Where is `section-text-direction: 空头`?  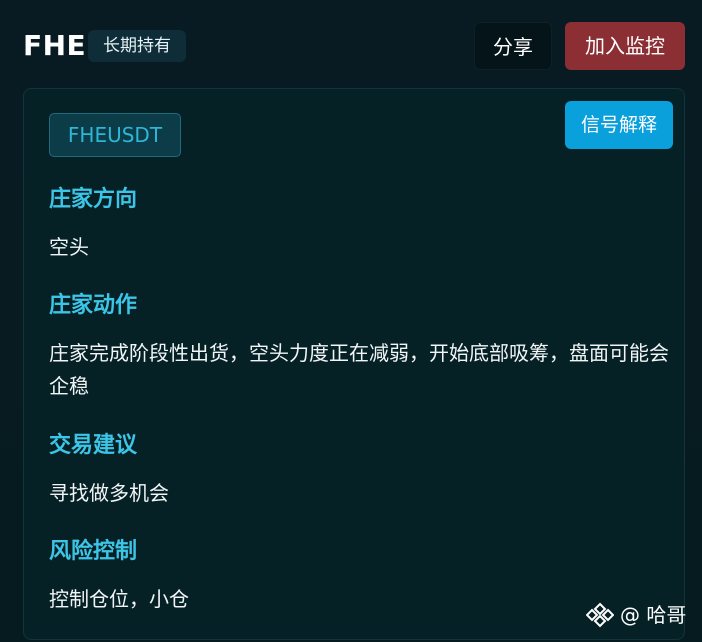
section-text-direction: 空头 is located at coordinates (69, 247).